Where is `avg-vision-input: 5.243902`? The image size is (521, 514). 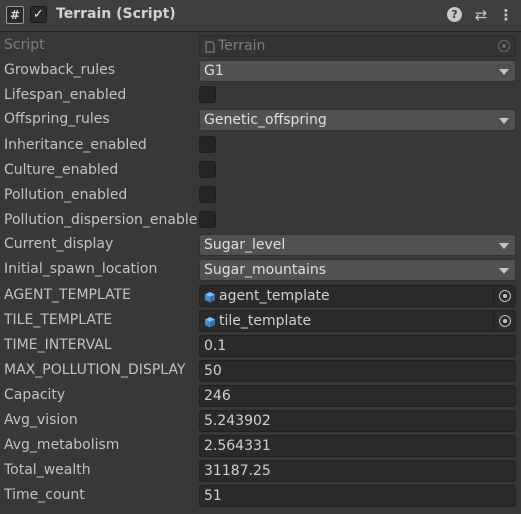 avg-vision-input: 5.243902 is located at coordinates (357, 421).